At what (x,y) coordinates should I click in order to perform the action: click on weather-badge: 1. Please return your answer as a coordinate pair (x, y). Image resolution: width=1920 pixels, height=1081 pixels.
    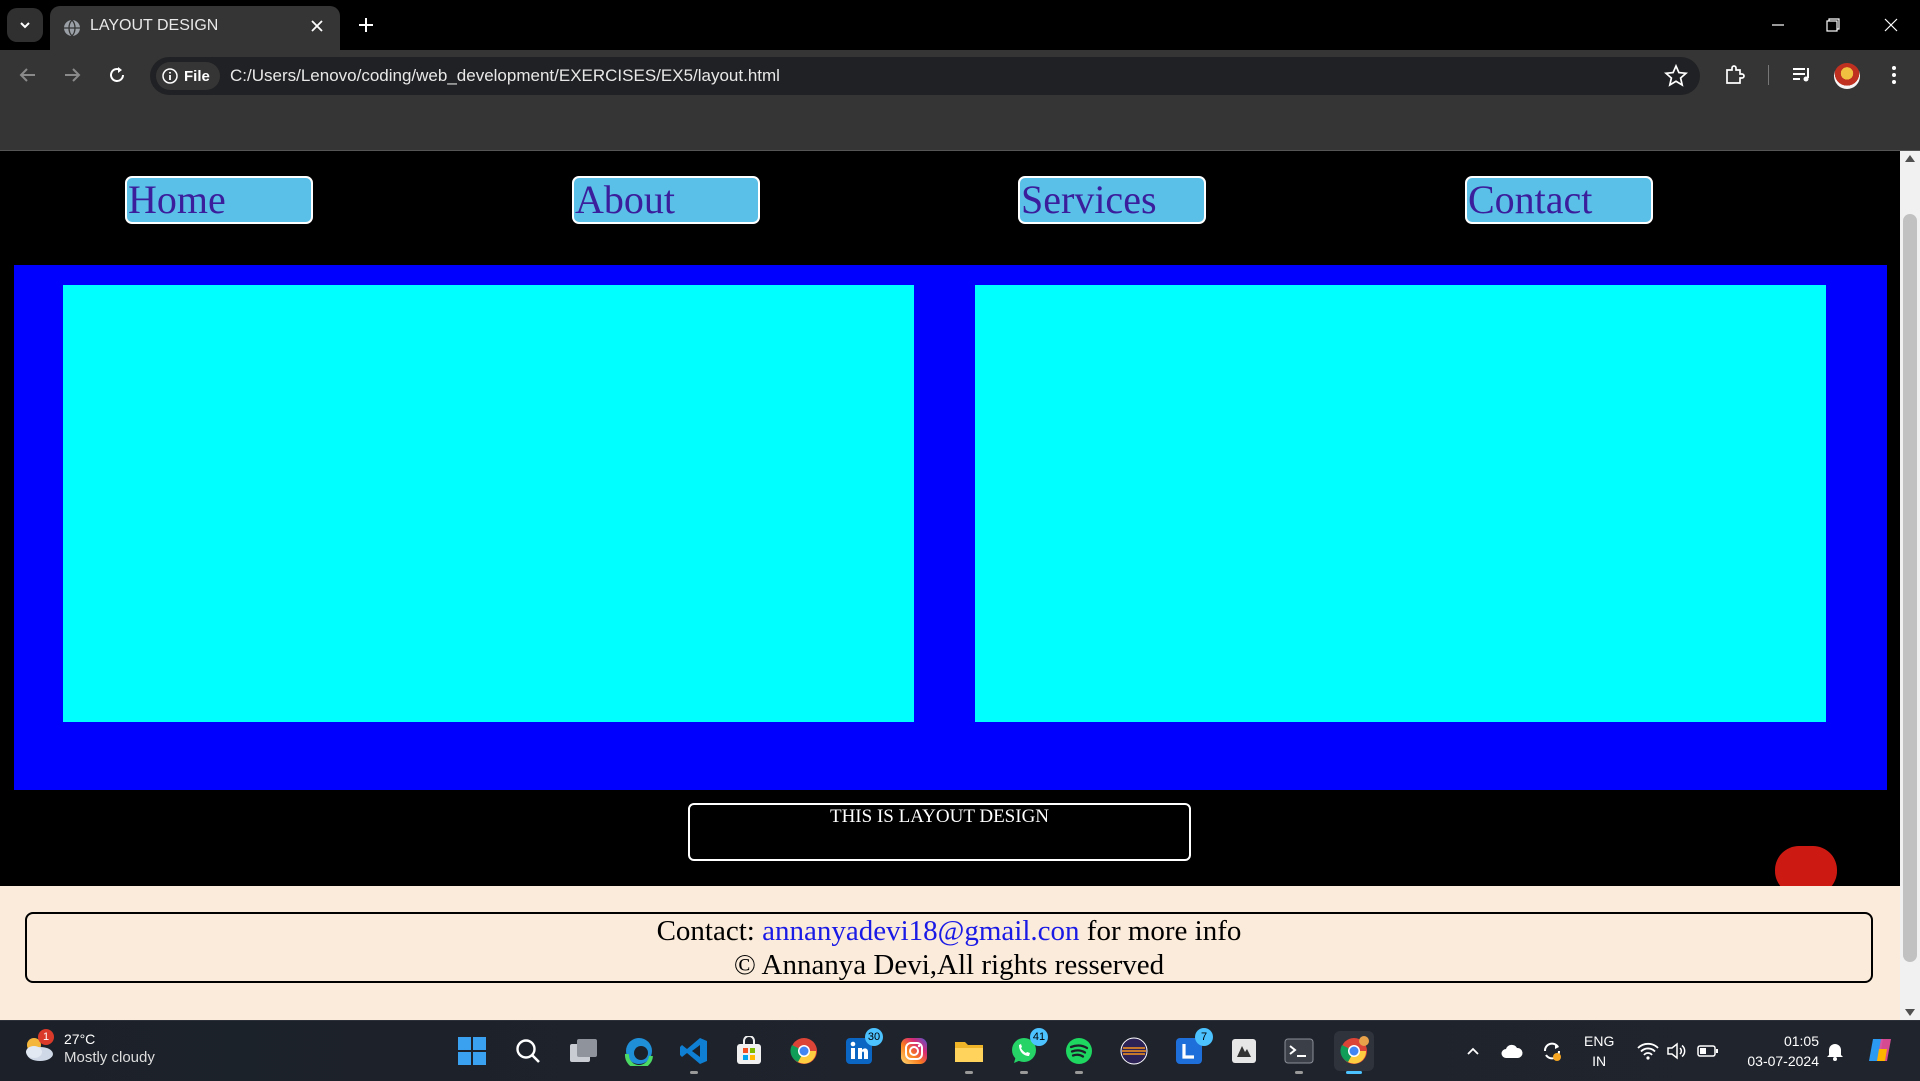
    Looking at the image, I should click on (46, 1037).